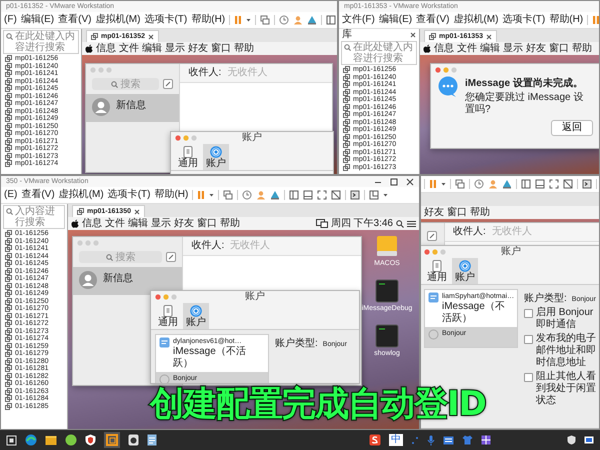 The height and width of the screenshot is (450, 600). I want to click on stretch-icon, so click(374, 195).